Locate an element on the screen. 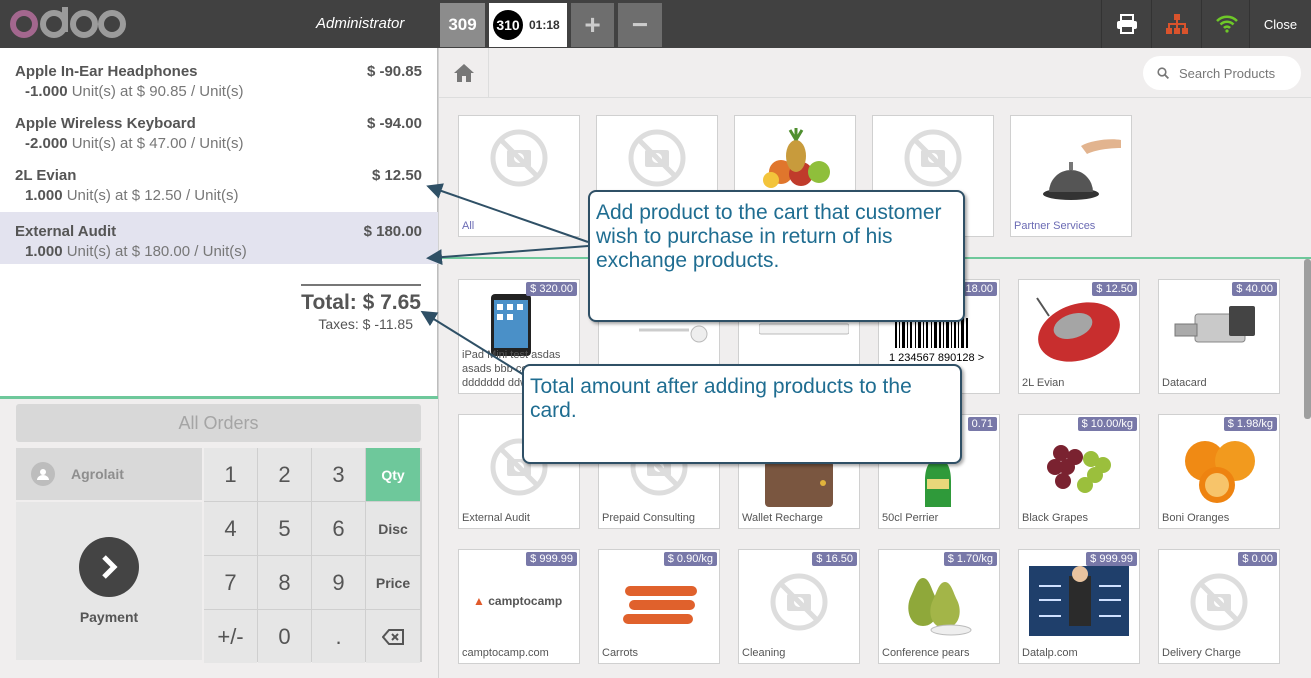  order-tab-309: 309 is located at coordinates (462, 25).